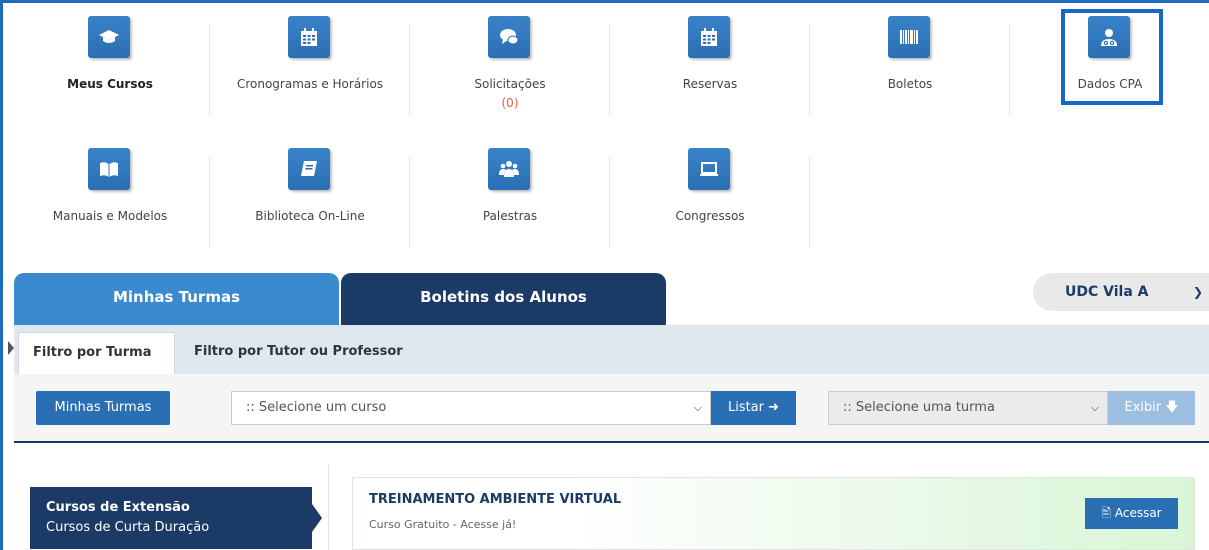  I want to click on shortcut-biblioteca: Biblioteca On-Line, so click(310, 202).